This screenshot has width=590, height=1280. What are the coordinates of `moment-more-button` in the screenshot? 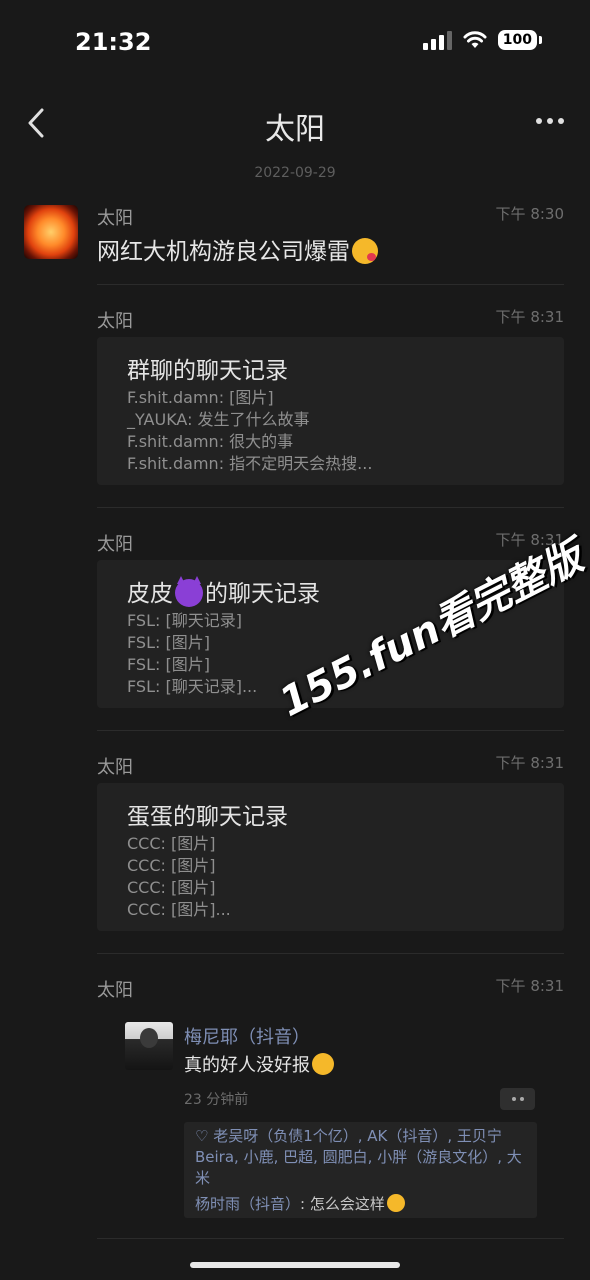 It's located at (517, 1099).